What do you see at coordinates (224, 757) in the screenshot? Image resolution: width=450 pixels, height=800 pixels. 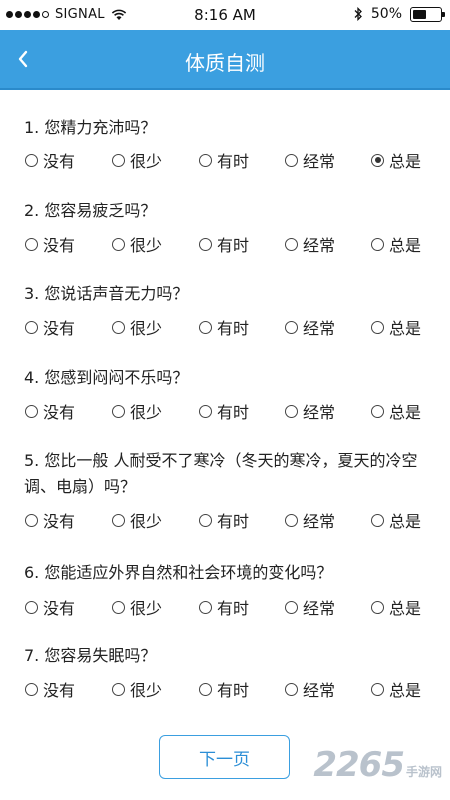 I see `next-page-button: 下一页` at bounding box center [224, 757].